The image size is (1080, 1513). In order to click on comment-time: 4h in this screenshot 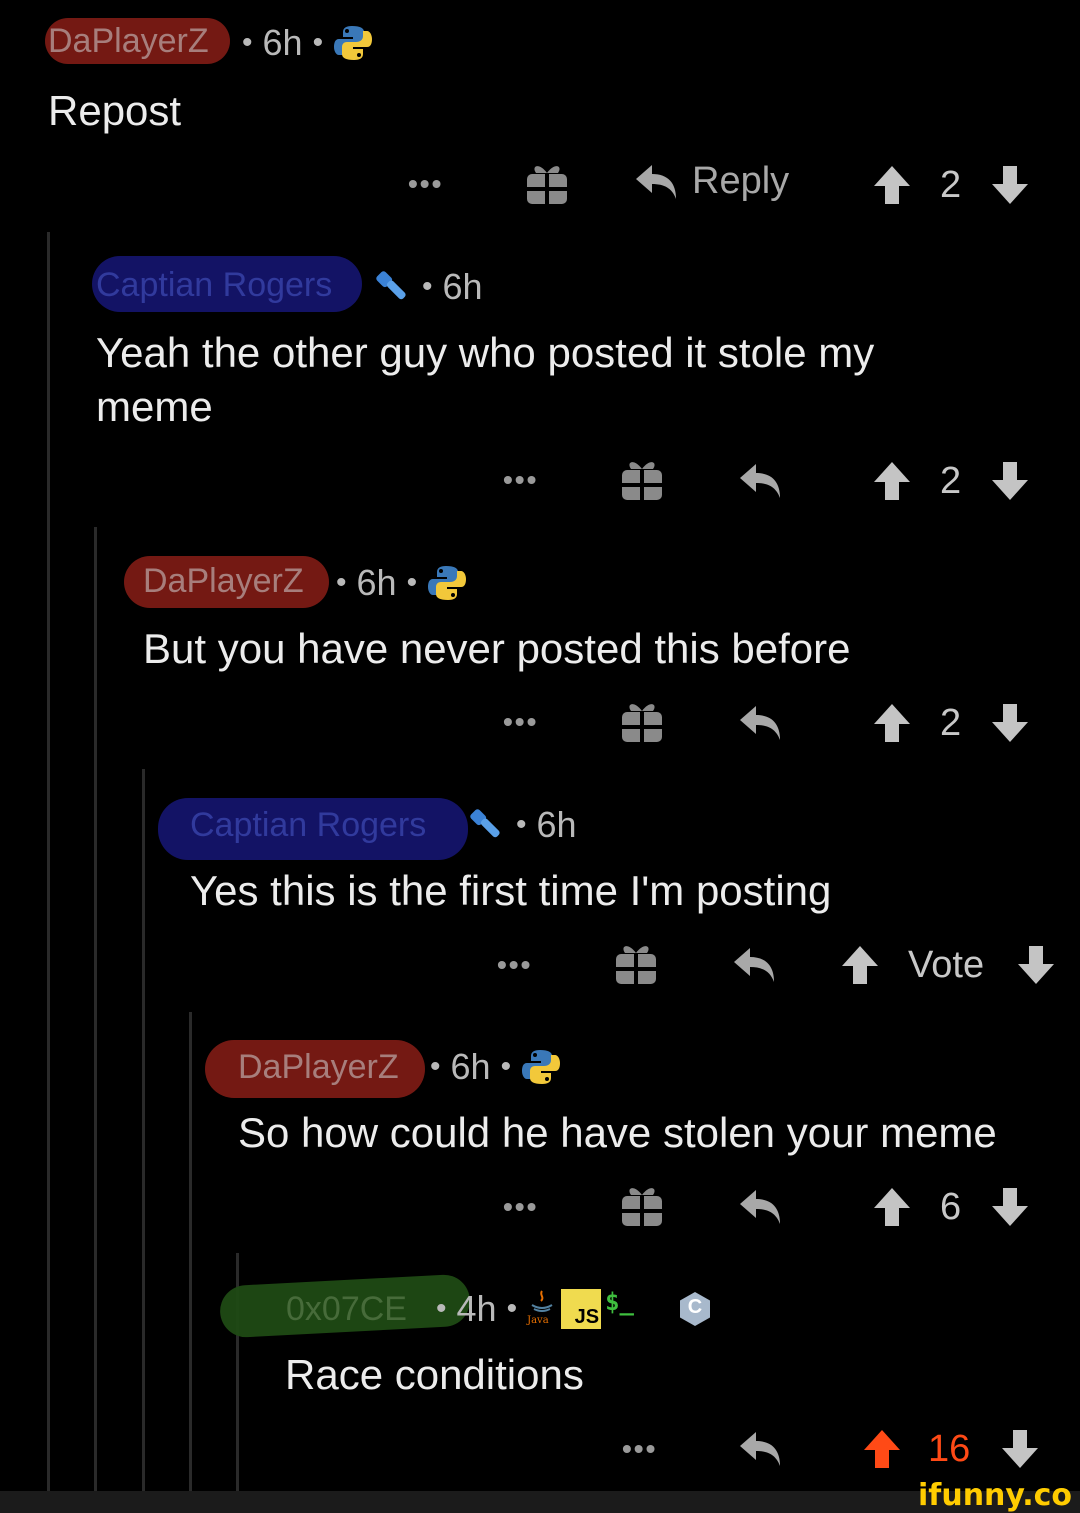, I will do `click(476, 1308)`.